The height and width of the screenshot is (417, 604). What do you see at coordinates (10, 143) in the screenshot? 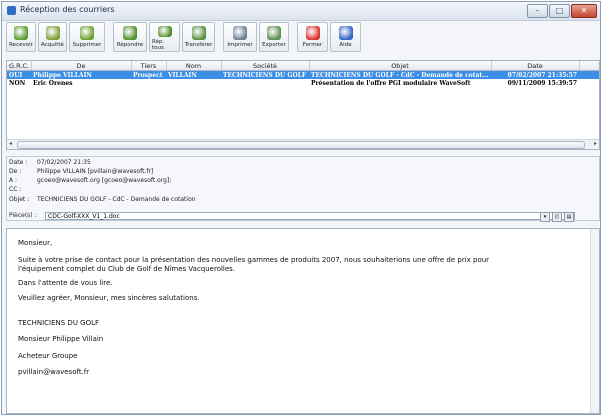
I see `scroll-left-icon: ◂` at bounding box center [10, 143].